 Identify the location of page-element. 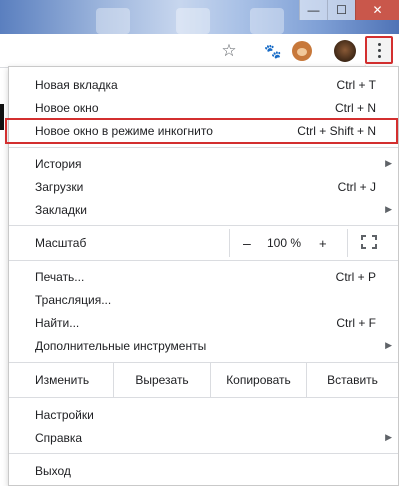
(2, 117).